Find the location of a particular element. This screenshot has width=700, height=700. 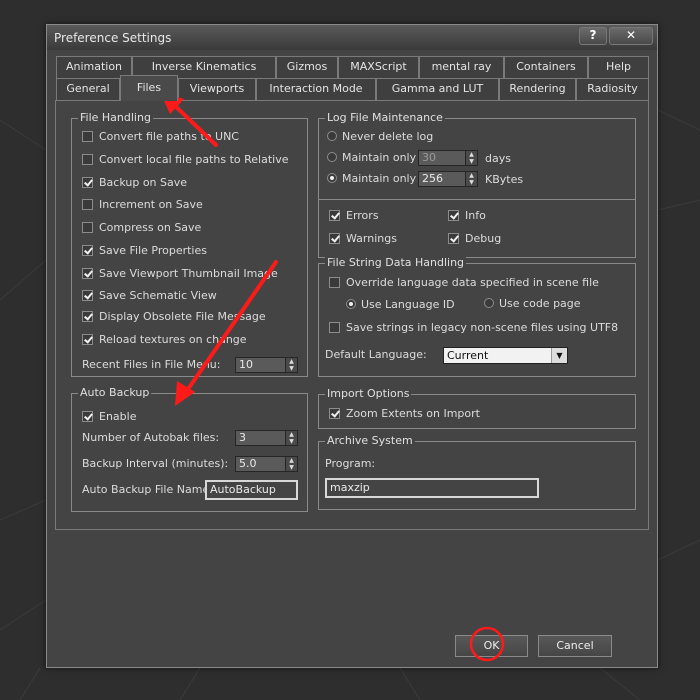

maintain-kb-label: Maintain only is located at coordinates (379, 178).